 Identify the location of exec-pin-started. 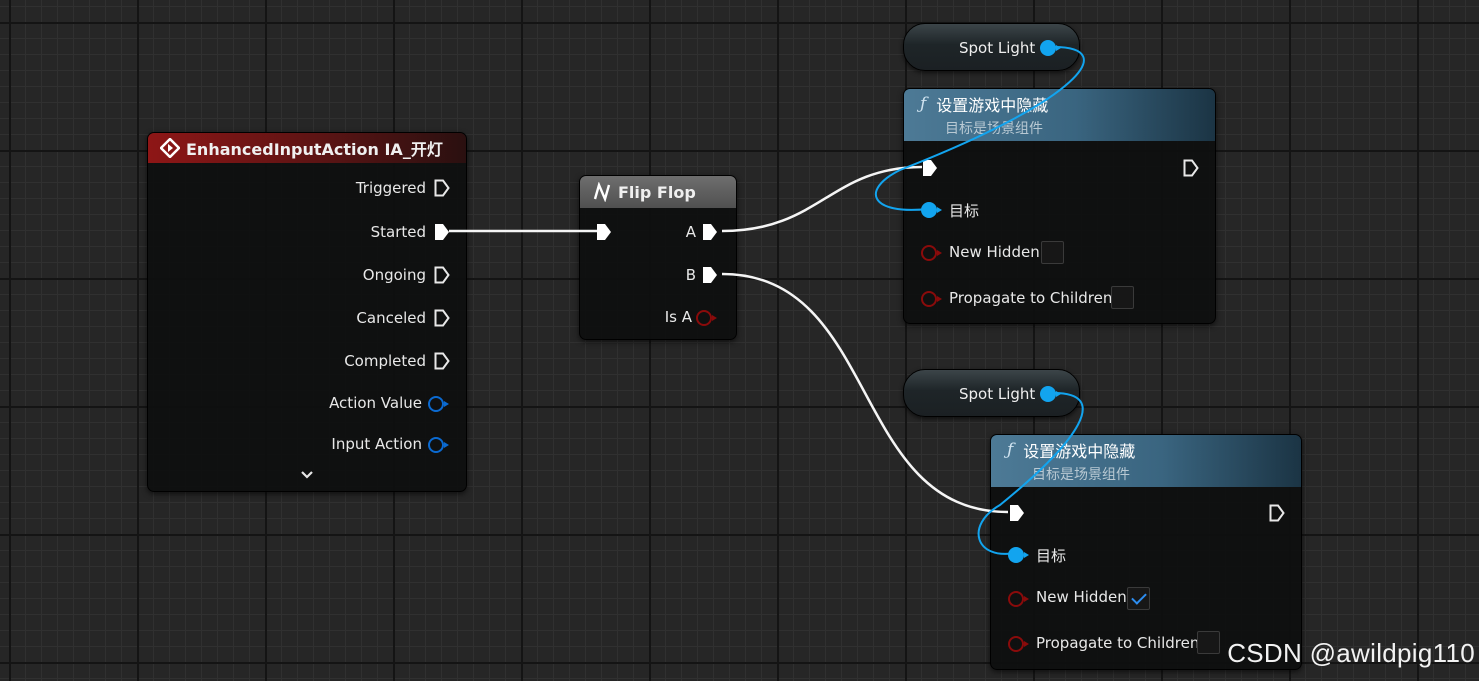
(442, 232).